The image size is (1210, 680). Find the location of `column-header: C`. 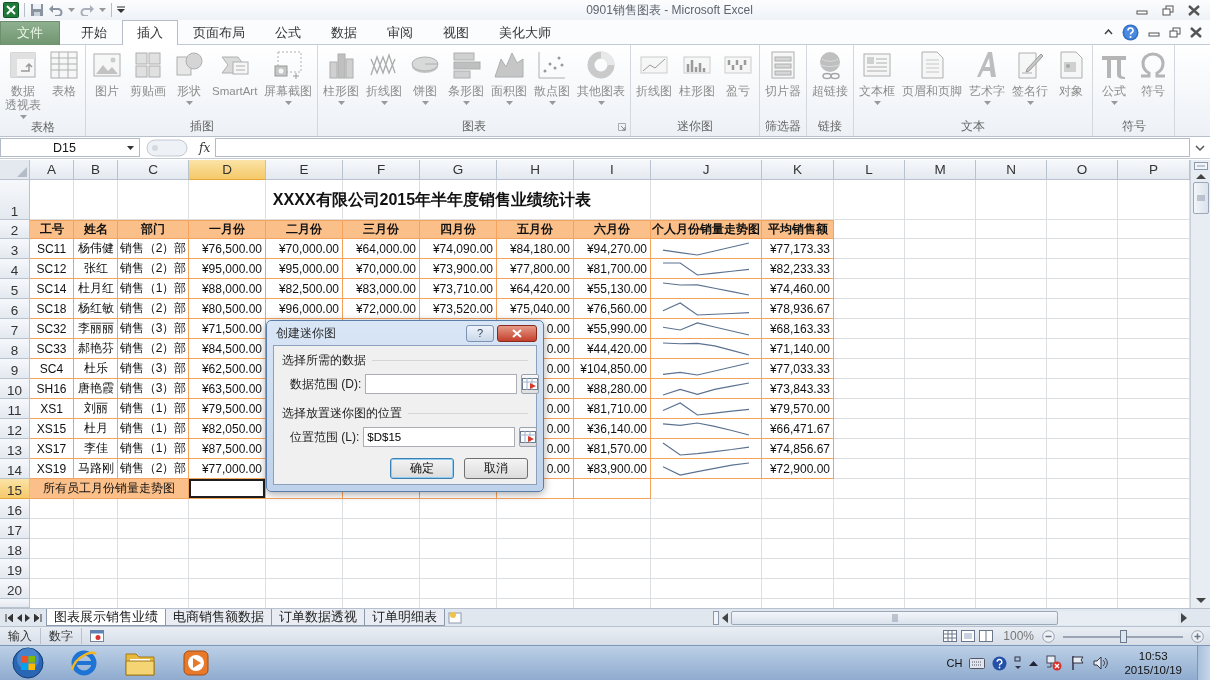

column-header: C is located at coordinates (153, 170).